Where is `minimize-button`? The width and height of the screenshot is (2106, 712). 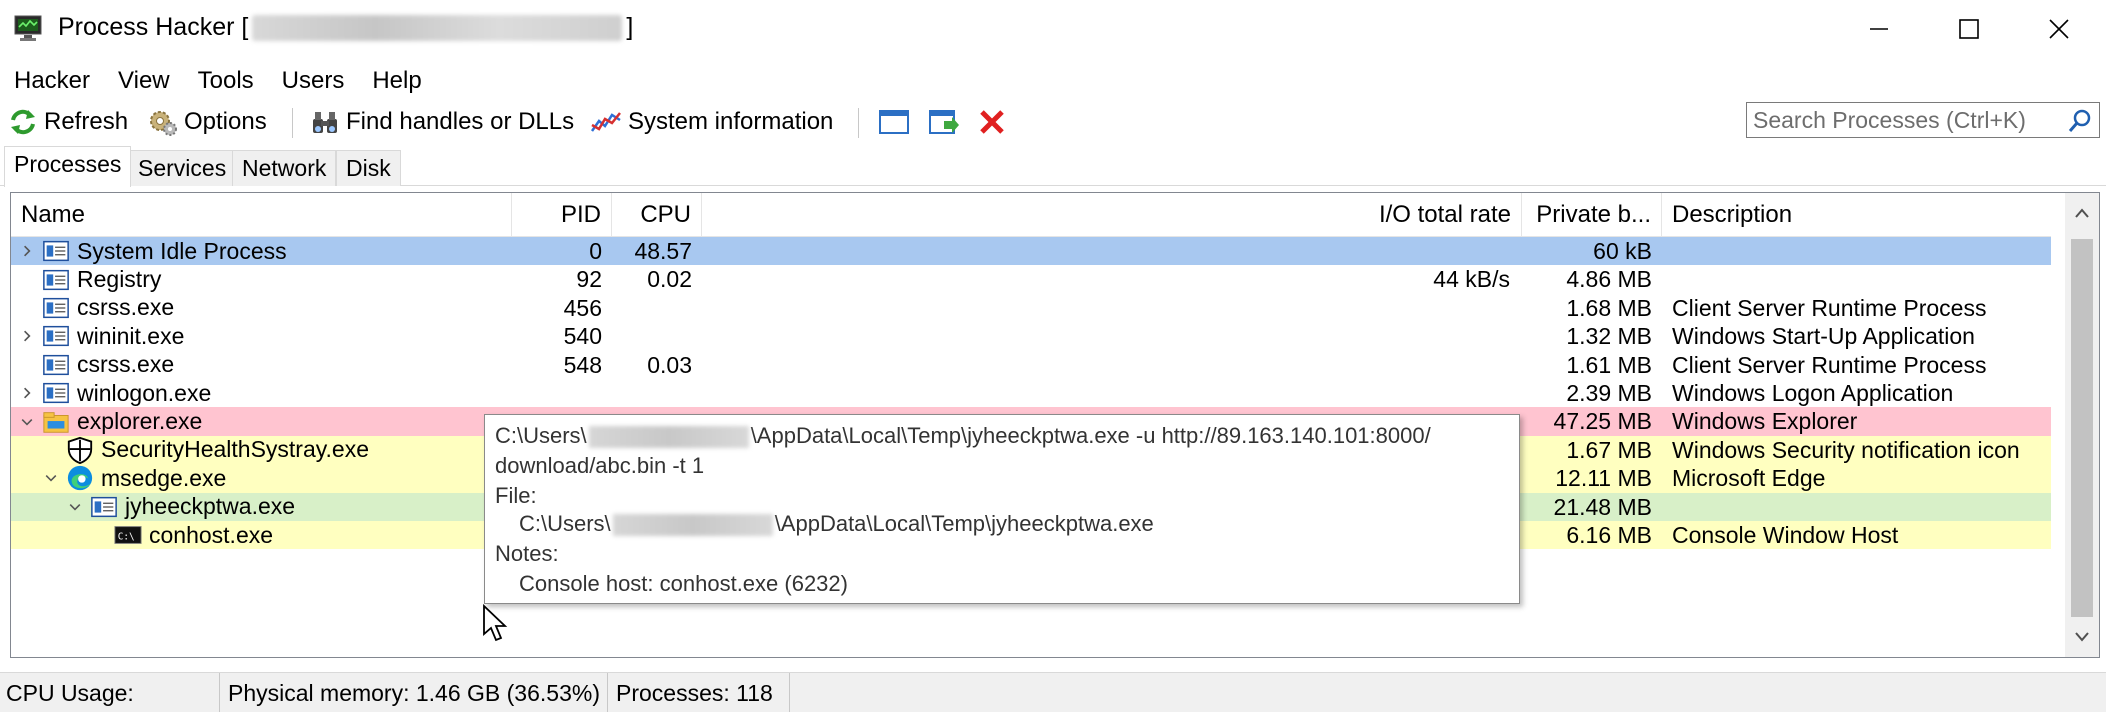
minimize-button is located at coordinates (1879, 29).